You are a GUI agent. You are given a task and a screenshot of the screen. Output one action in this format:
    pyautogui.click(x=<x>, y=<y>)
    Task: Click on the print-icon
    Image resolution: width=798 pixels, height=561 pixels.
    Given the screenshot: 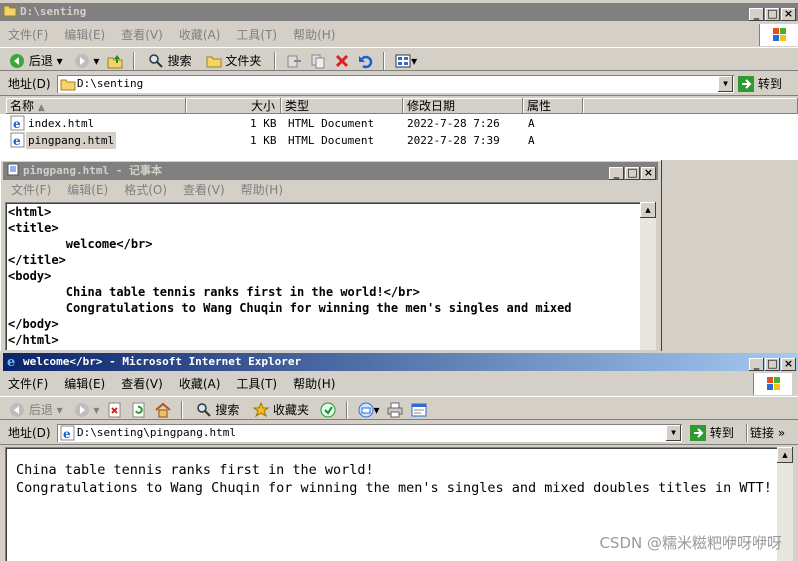 What is the action you would take?
    pyautogui.click(x=395, y=410)
    